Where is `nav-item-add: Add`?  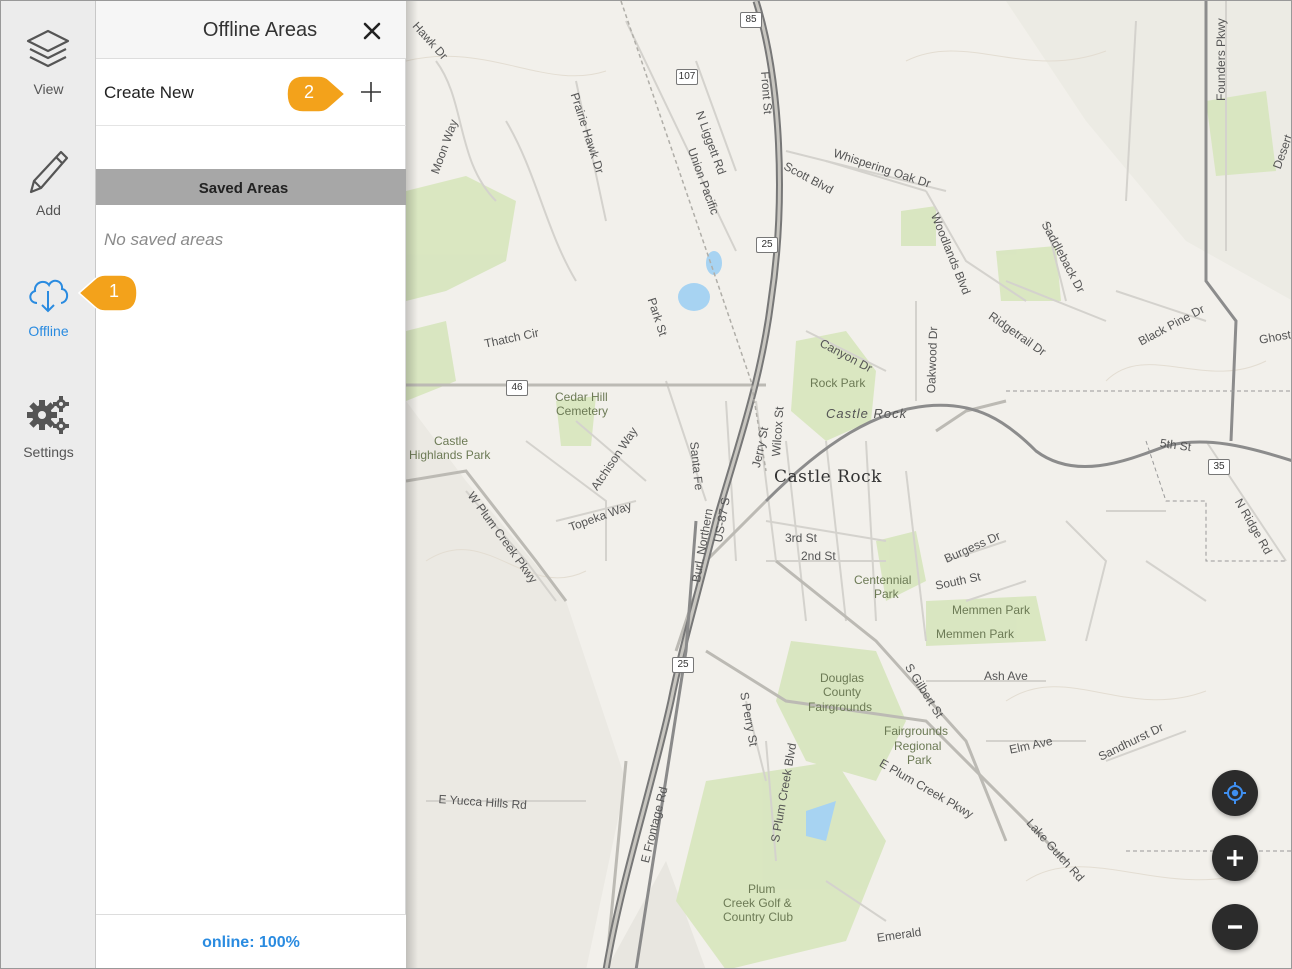
nav-item-add: Add is located at coordinates (48, 177).